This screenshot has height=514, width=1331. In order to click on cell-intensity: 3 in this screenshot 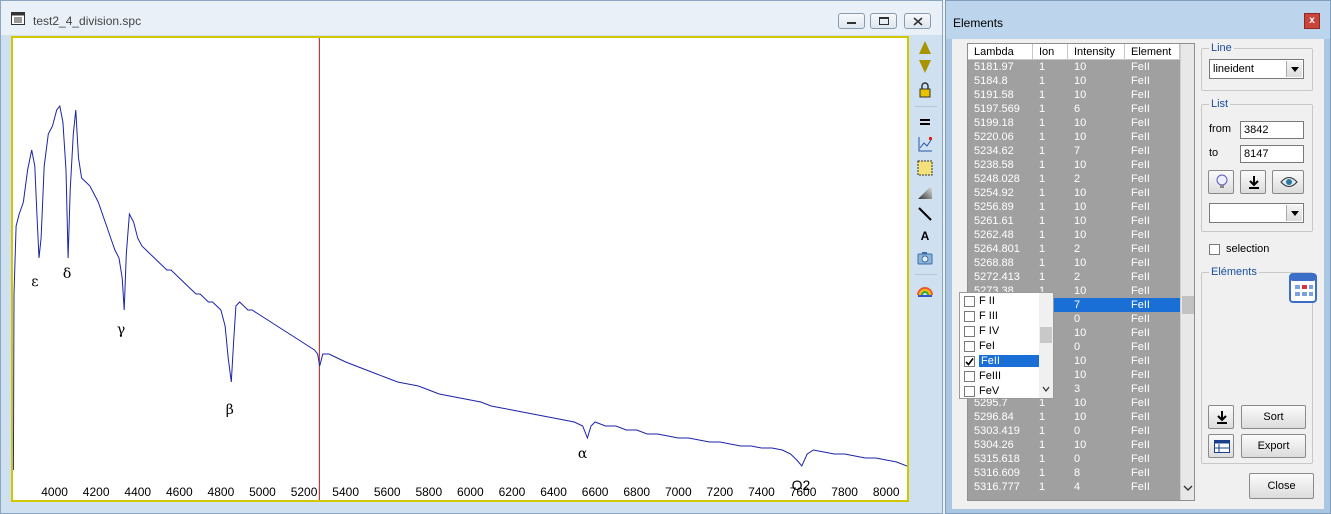, I will do `click(1077, 389)`.